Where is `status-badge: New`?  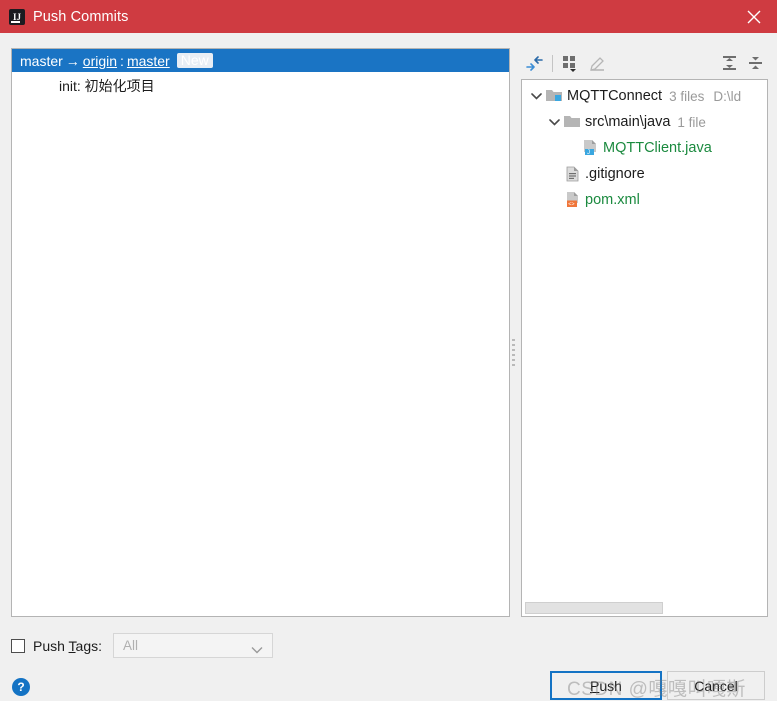 status-badge: New is located at coordinates (194, 60).